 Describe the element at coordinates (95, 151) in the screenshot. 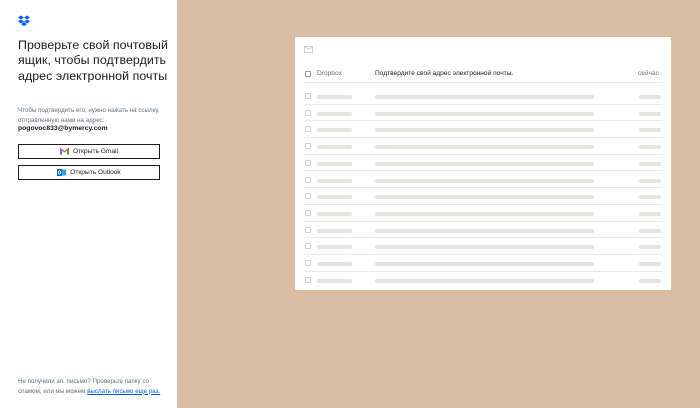

I see `open-gmail-label: Открыть Gmail` at that location.